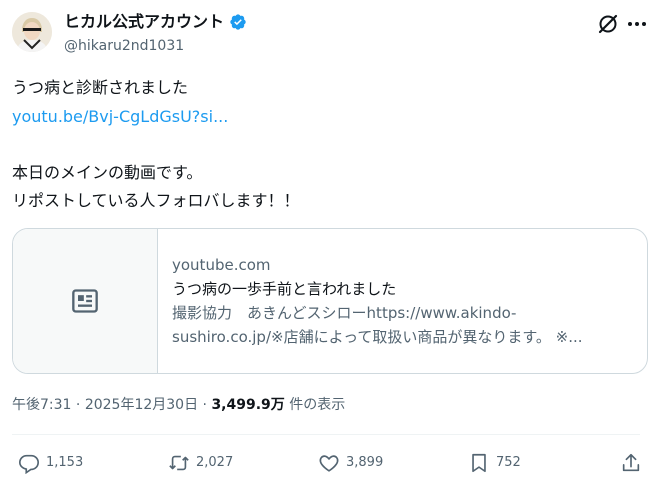 This screenshot has width=652, height=480. I want to click on post-date: 2025年12月30日, so click(141, 405).